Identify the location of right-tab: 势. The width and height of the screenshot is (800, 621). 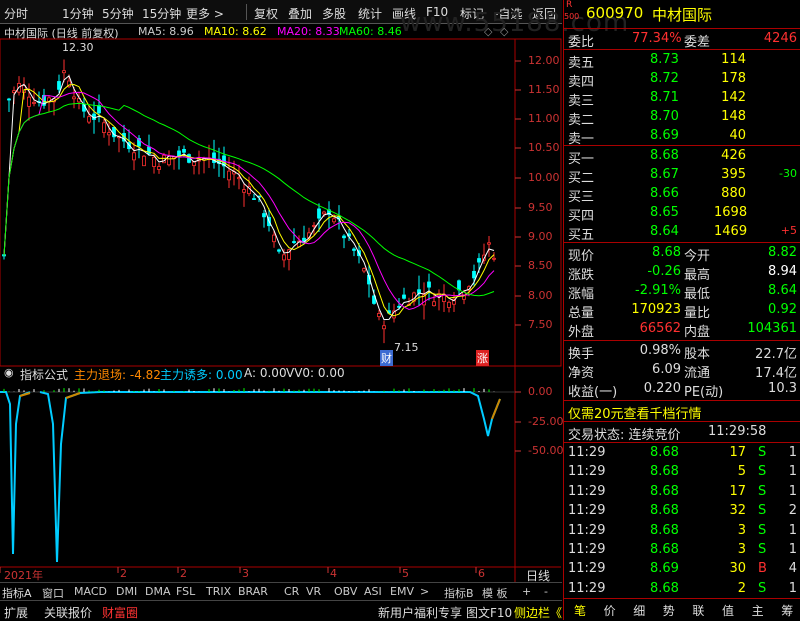
(669, 610).